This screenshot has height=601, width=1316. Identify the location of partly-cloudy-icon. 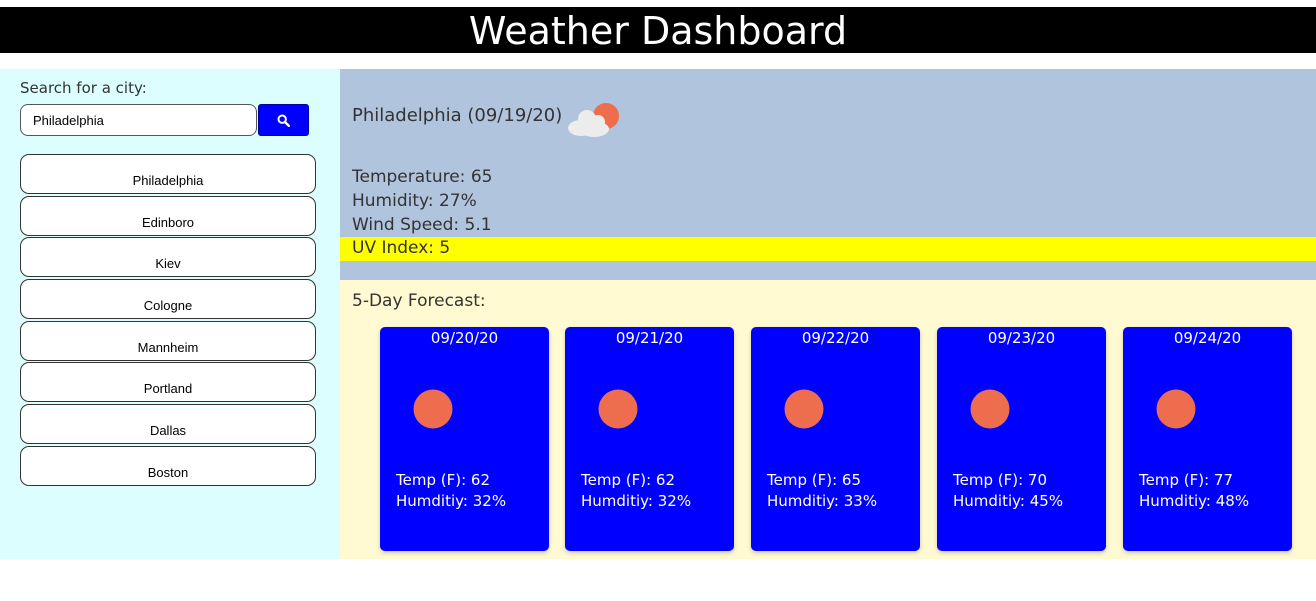
(593, 120).